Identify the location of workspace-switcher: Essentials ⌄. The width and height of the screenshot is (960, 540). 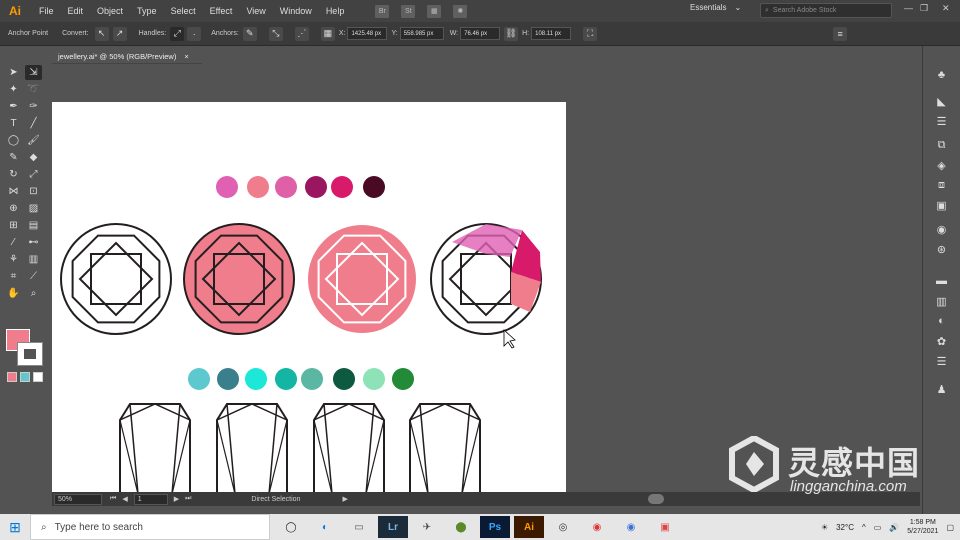
(715, 7).